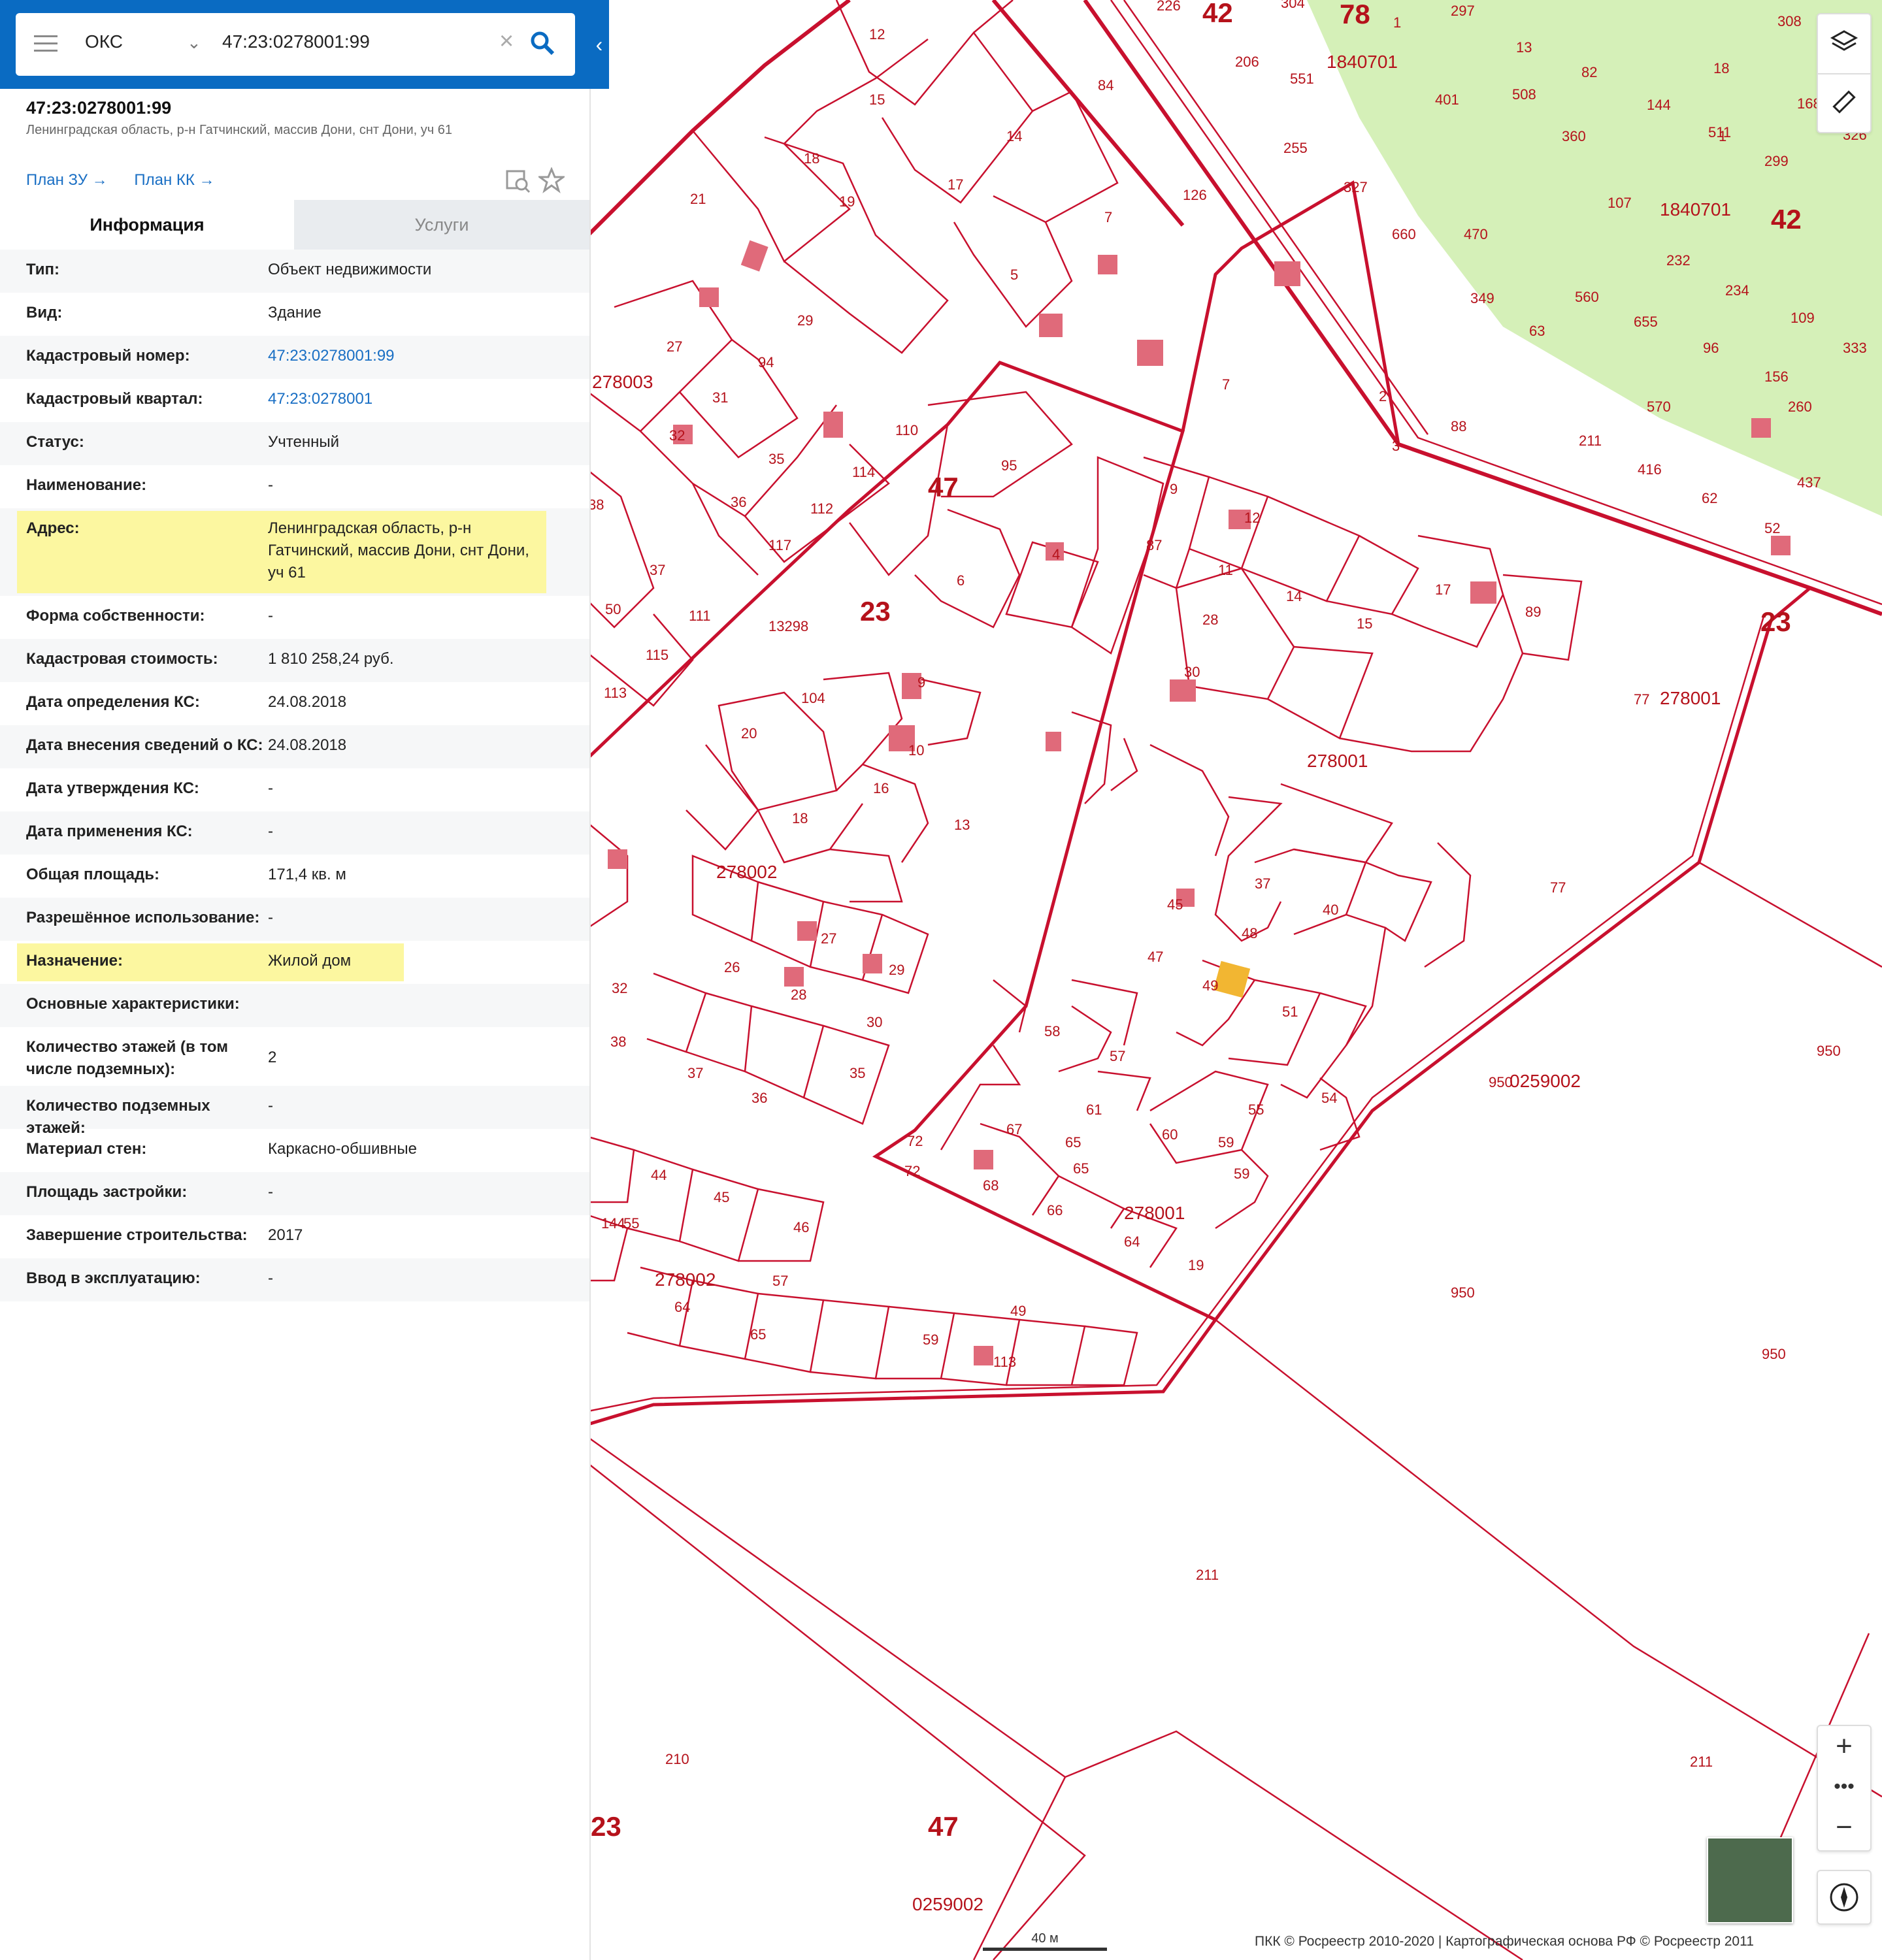  Describe the element at coordinates (1225, 570) in the screenshot. I see `svg-text: 11` at that location.